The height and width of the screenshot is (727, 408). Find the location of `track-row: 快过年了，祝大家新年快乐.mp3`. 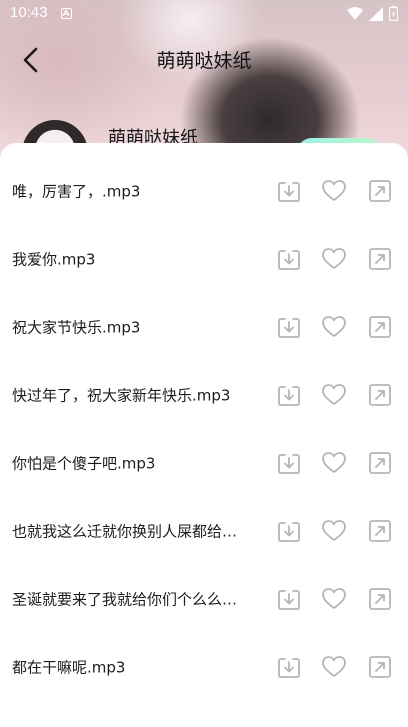

track-row: 快过年了，祝大家新年快乐.mp3 is located at coordinates (204, 395).